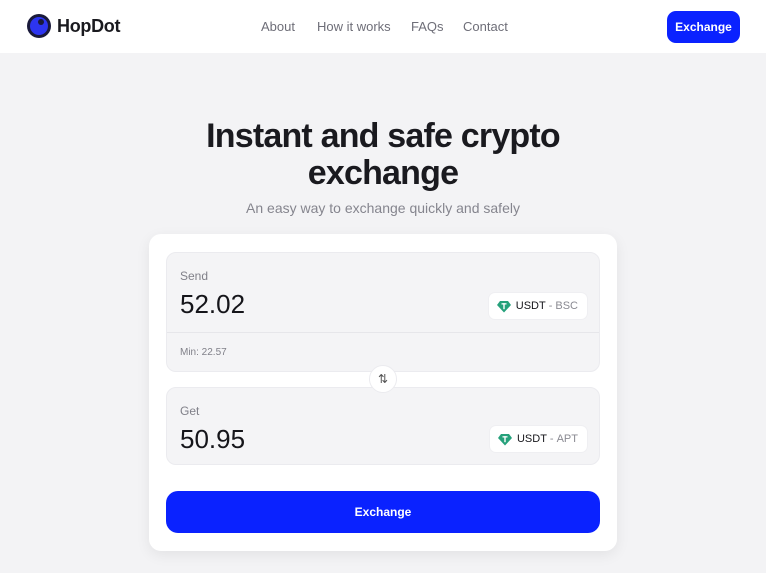 Image resolution: width=766 pixels, height=573 pixels. I want to click on swap-arrows-icon: ⇅, so click(383, 379).